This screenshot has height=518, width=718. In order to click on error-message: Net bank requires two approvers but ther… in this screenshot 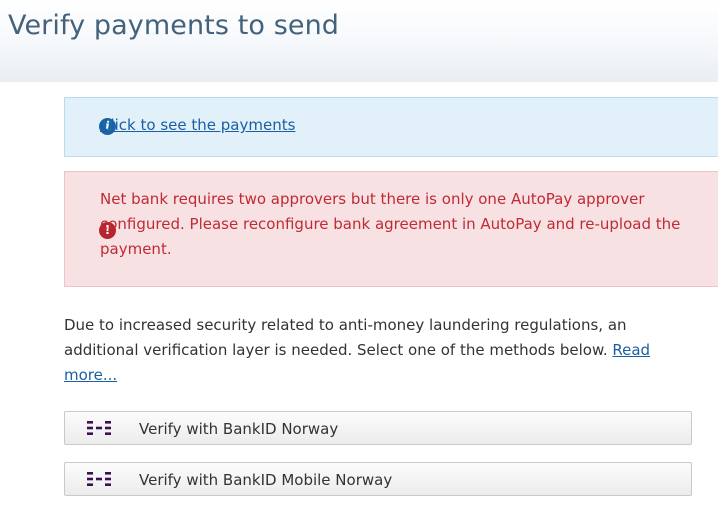, I will do `click(390, 224)`.